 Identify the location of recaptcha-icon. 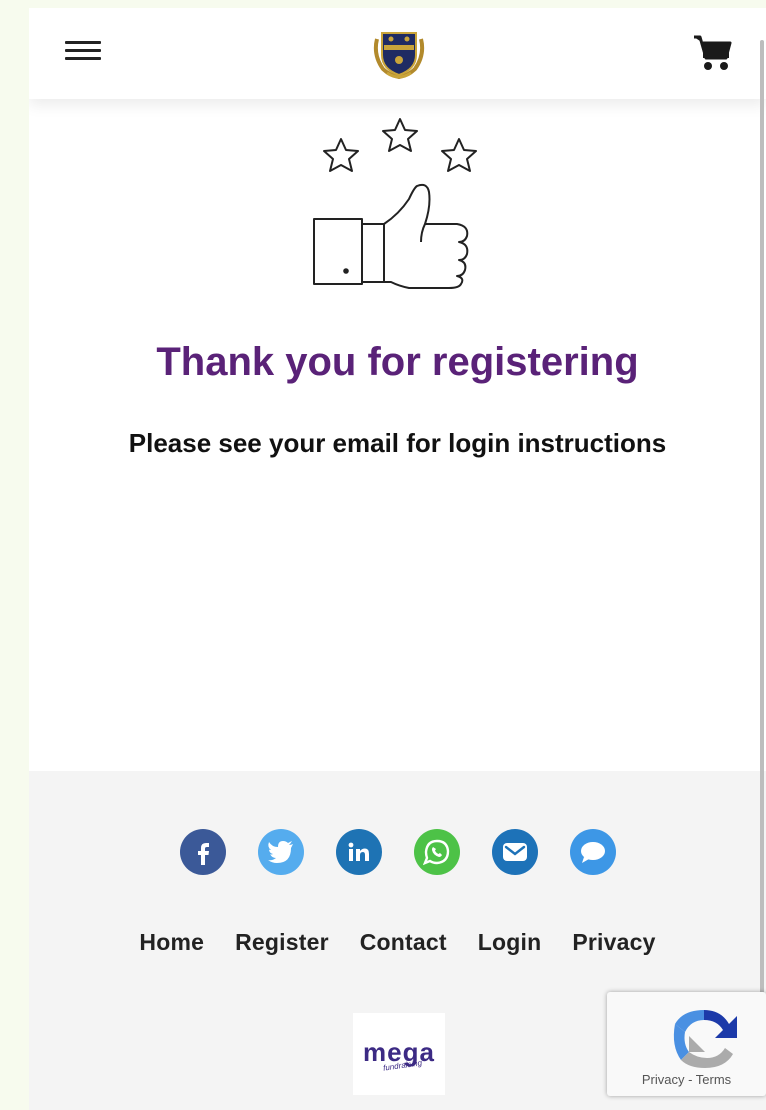
(704, 1035).